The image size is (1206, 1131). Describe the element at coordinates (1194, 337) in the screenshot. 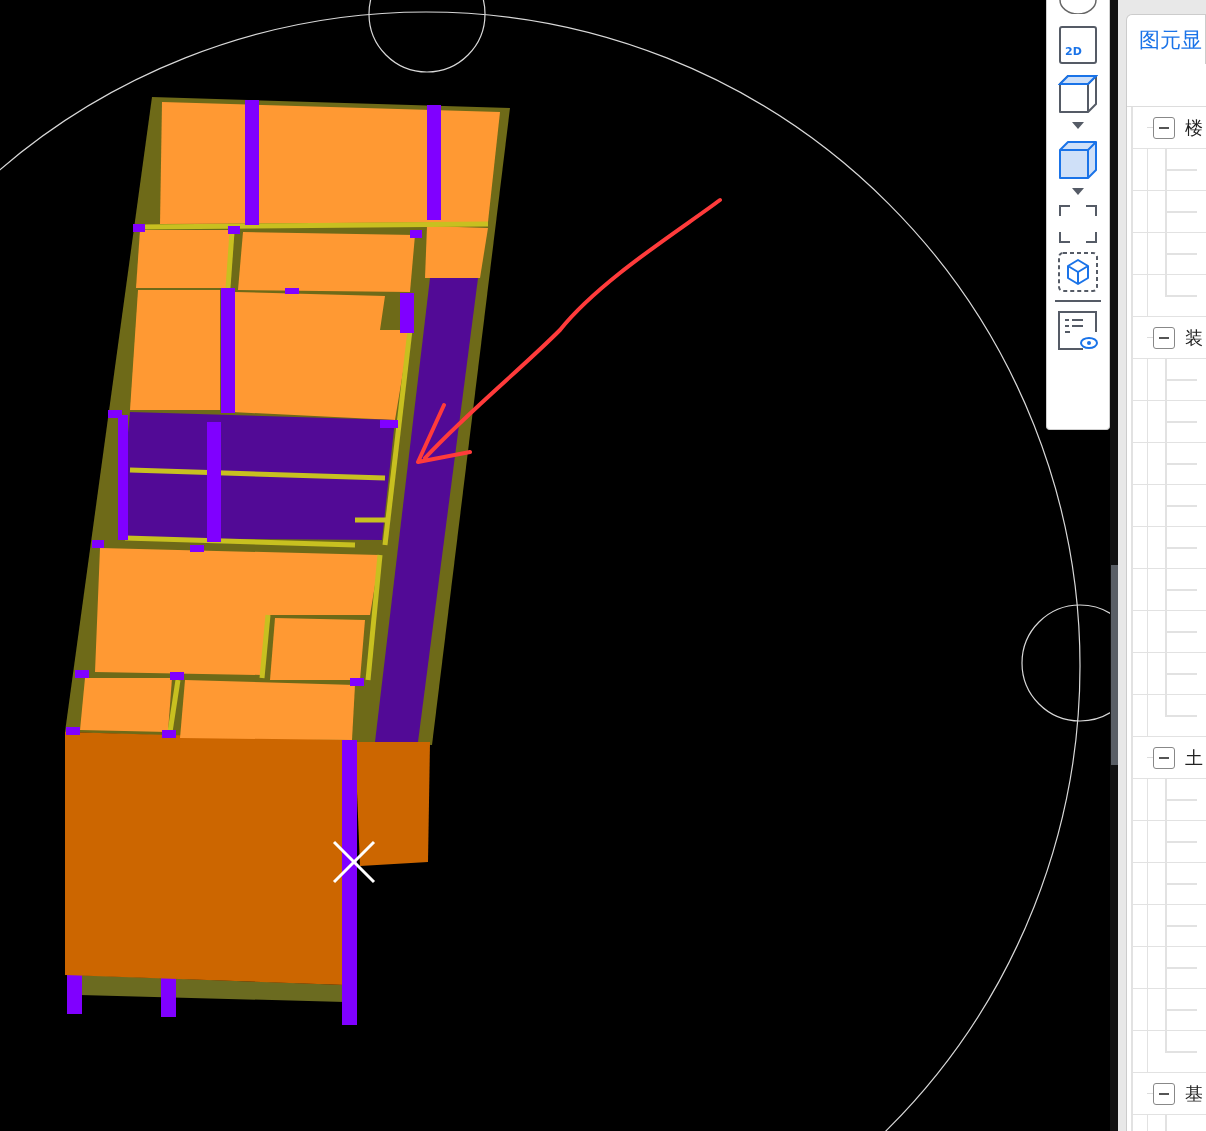

I see `tree-group-label: 装` at that location.